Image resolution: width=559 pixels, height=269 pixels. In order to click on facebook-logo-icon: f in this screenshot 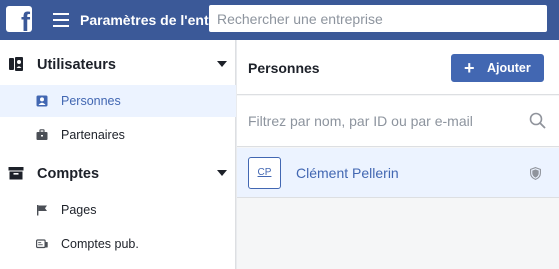, I will do `click(19, 19)`.